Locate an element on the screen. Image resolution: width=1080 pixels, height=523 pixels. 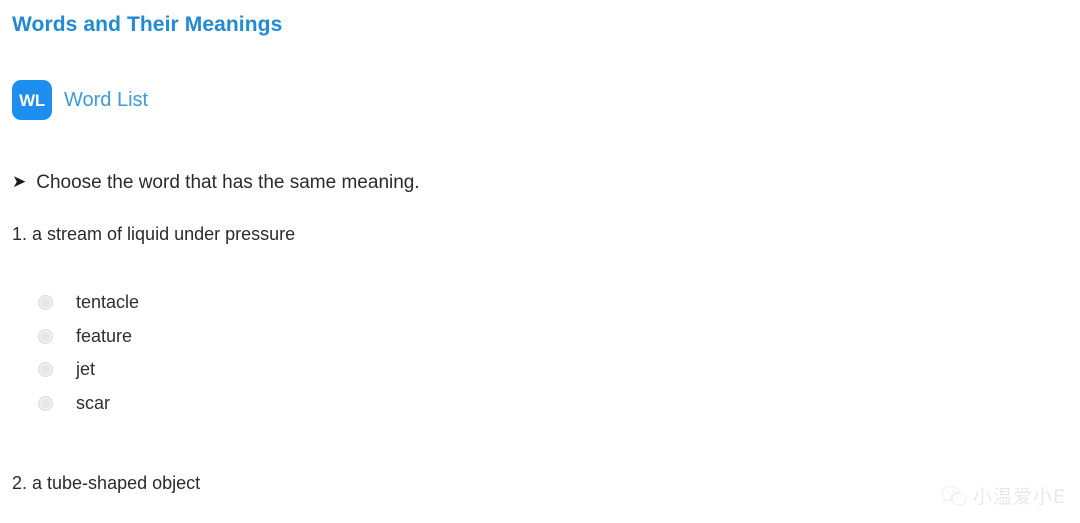
list-item: scar is located at coordinates (88, 404).